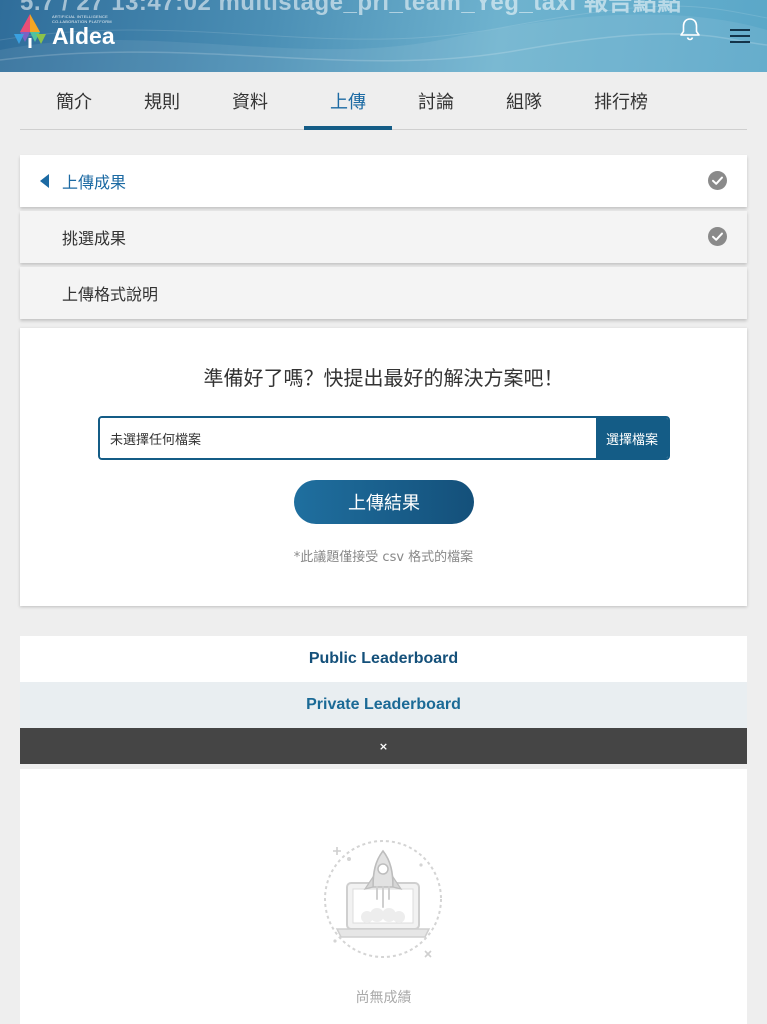 This screenshot has height=1024, width=767. I want to click on caret-left-icon, so click(44, 181).